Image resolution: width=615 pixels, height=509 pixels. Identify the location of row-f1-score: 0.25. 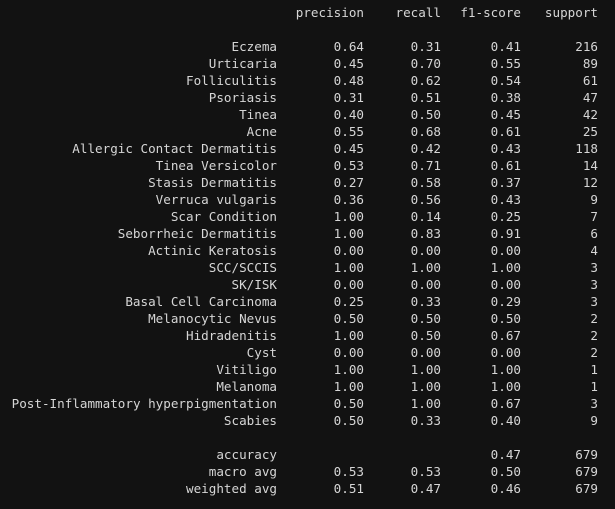
(505, 216).